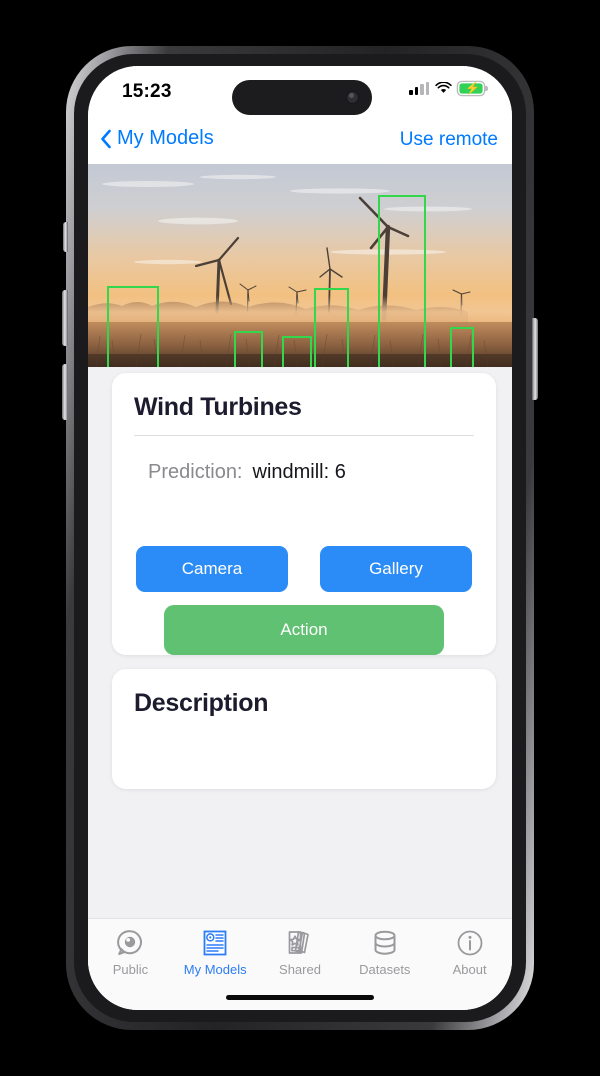 The image size is (600, 1076). I want to click on tab-label: My Models, so click(215, 969).